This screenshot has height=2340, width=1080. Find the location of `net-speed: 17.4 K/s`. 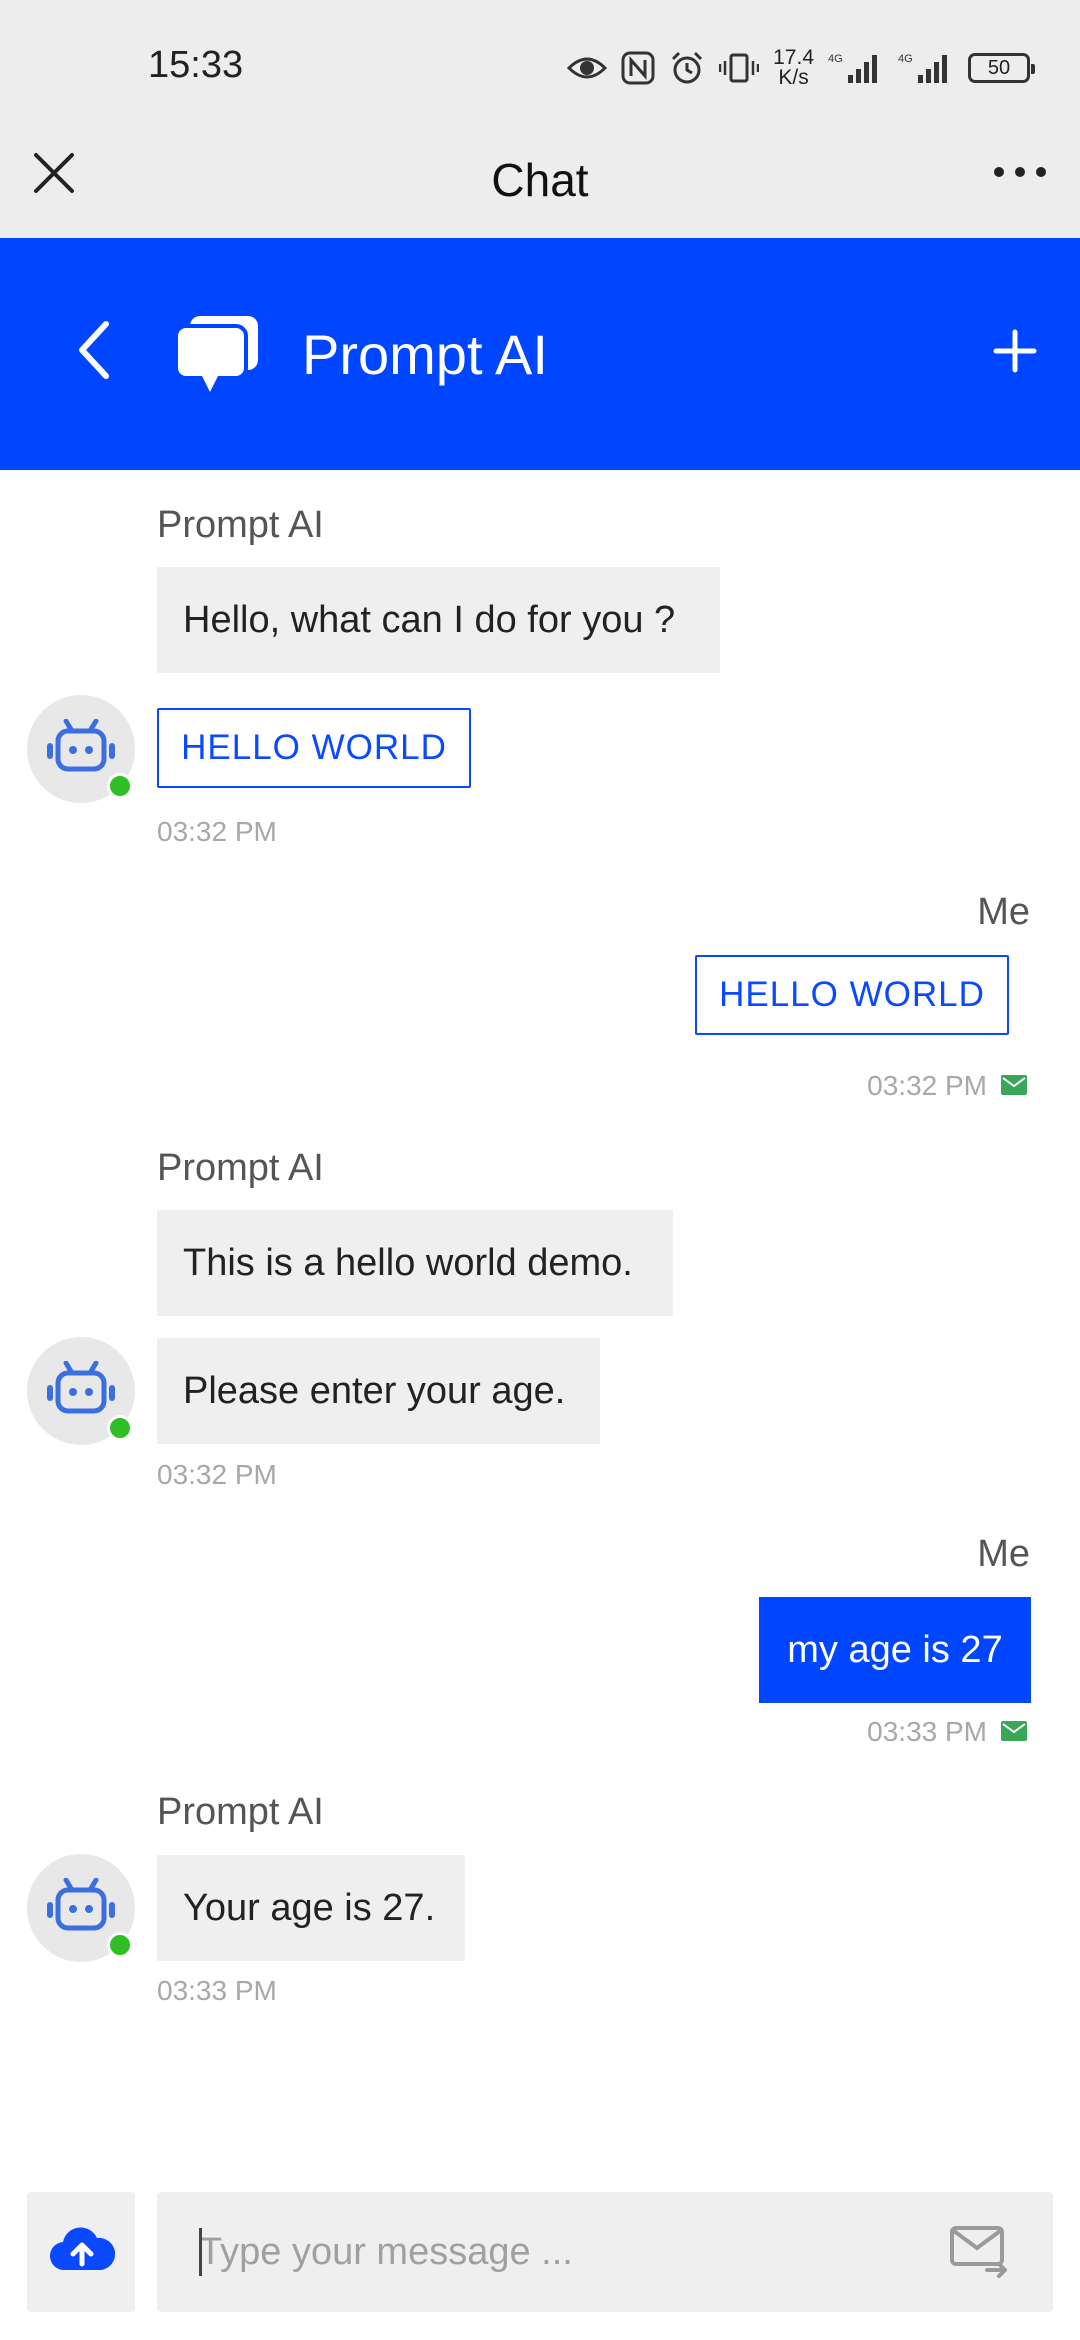

net-speed: 17.4 K/s is located at coordinates (793, 67).